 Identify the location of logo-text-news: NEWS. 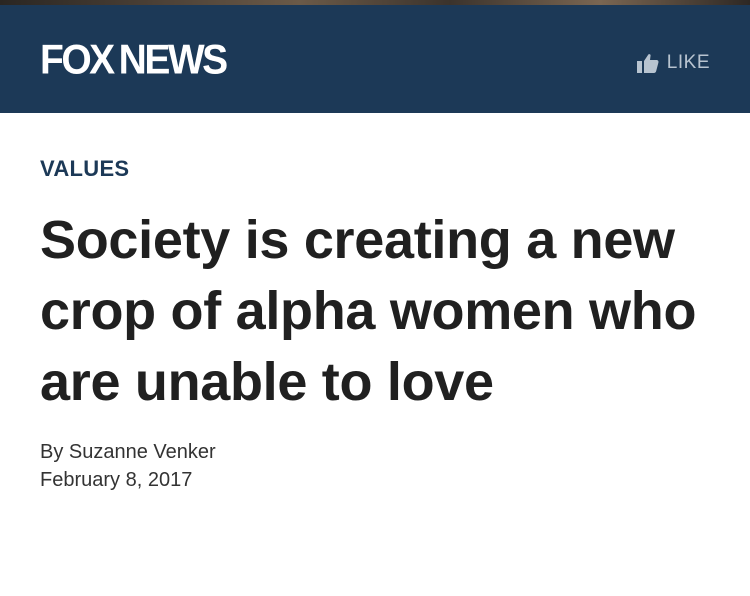
(173, 60).